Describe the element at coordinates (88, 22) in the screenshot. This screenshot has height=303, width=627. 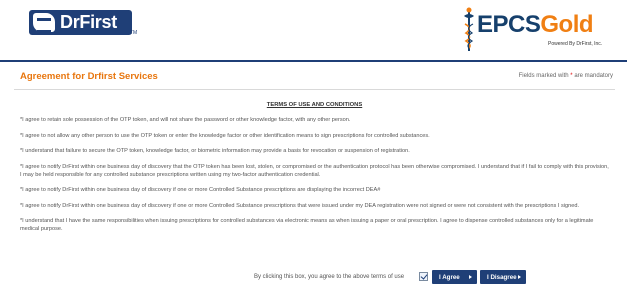
I see `drfirst-logo-text: DrFirst` at that location.